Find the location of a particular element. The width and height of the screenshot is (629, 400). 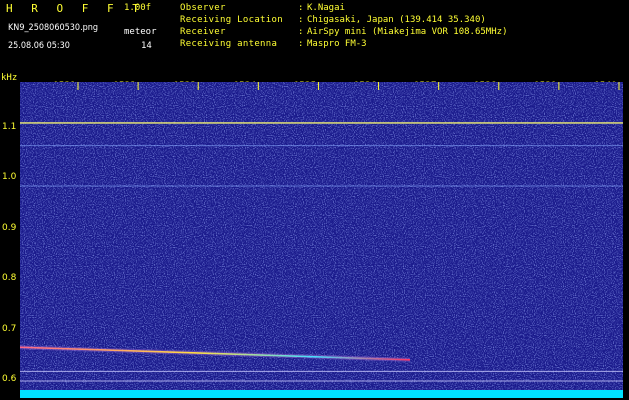

y-tick-label: 0.9 is located at coordinates (9, 227).